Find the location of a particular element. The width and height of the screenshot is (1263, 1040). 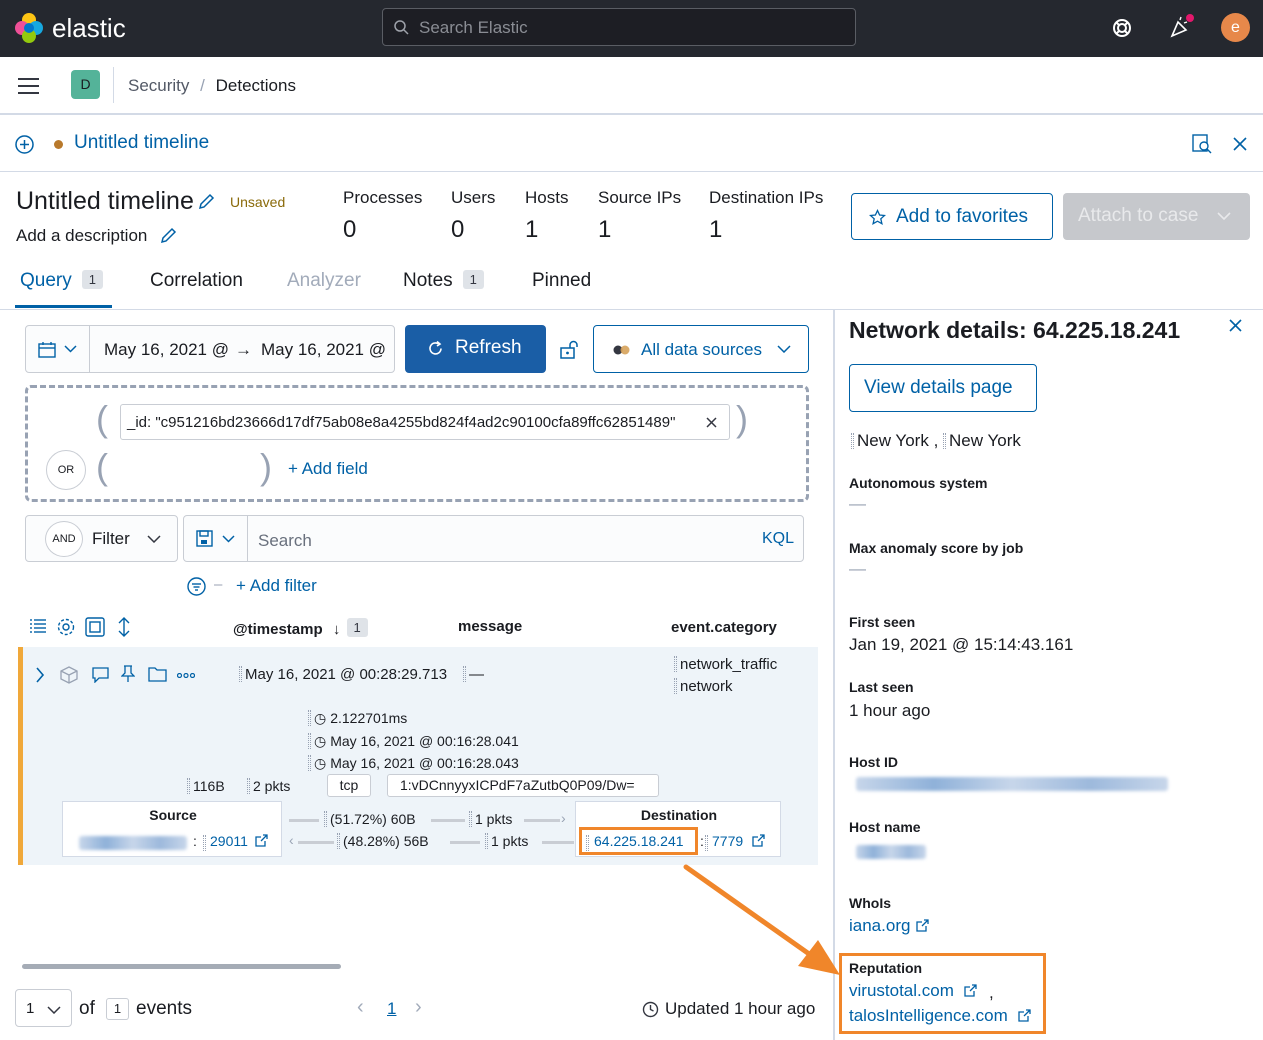

cell-message: — is located at coordinates (473, 674).